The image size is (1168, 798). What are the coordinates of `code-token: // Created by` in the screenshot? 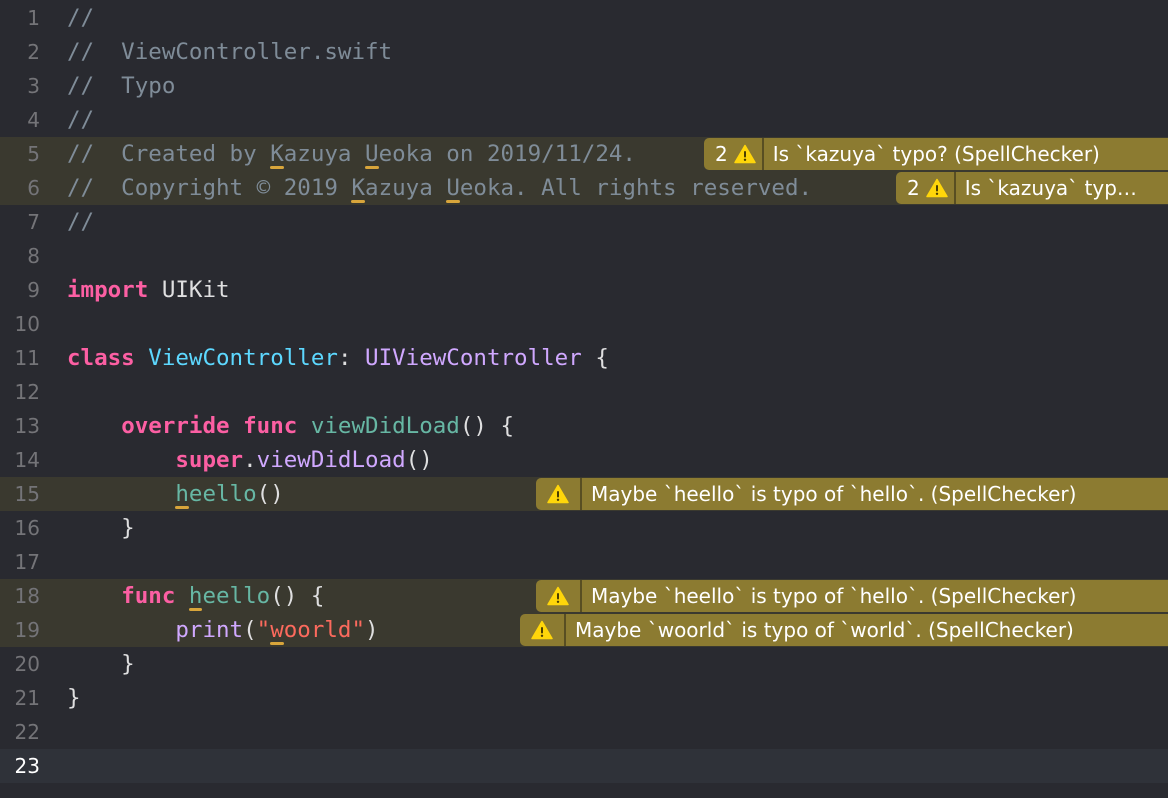 It's located at (169, 154).